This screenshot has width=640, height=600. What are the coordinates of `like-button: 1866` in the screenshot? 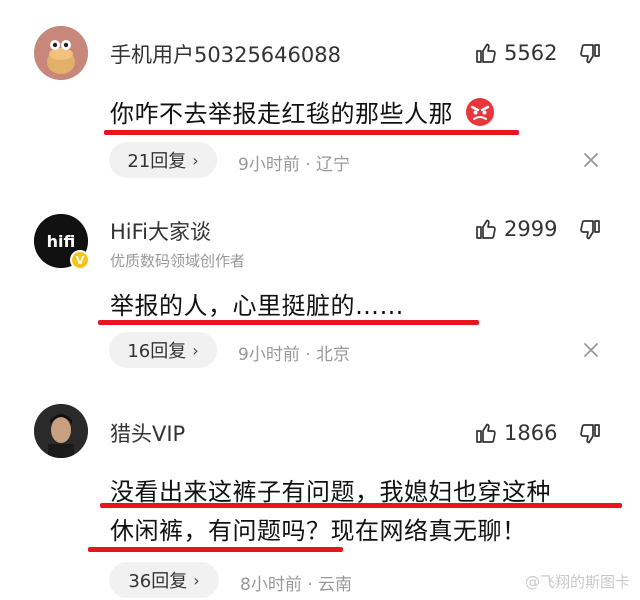 It's located at (515, 433).